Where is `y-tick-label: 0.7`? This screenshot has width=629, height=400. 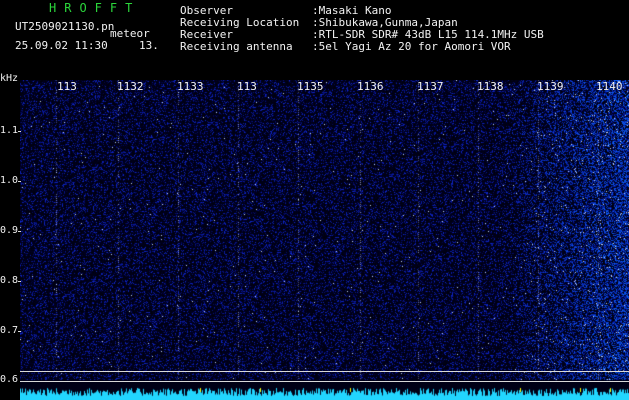
y-tick-label: 0.7 is located at coordinates (9, 330).